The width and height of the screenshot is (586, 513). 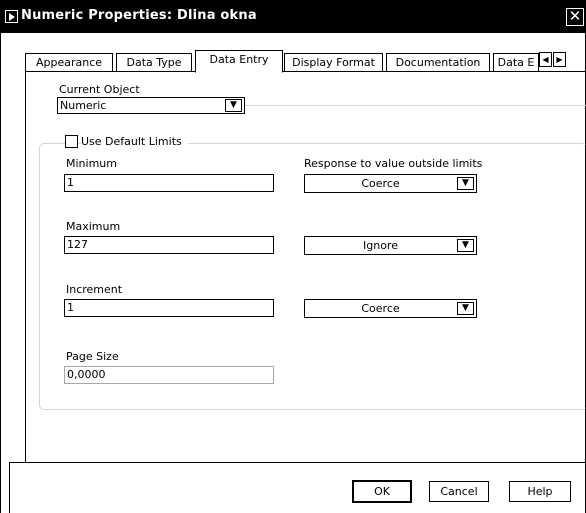 I want to click on tab-display-format: Display Format, so click(x=333, y=62).